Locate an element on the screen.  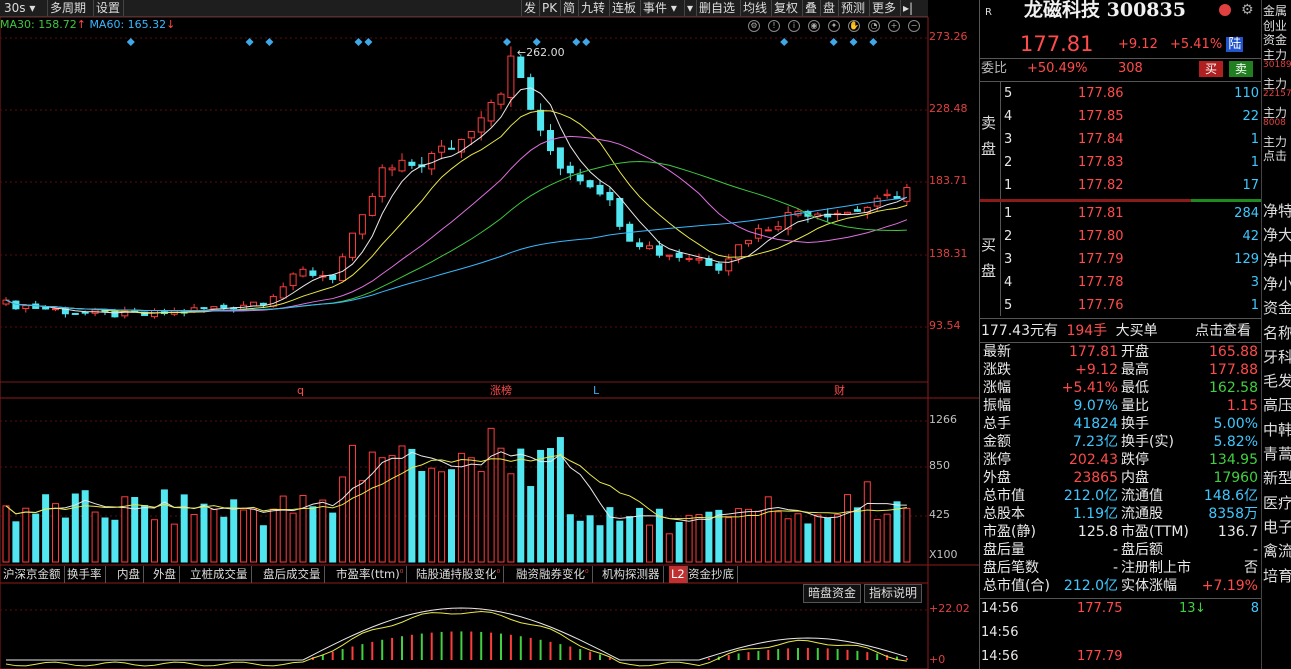
indicator-tab-0: 沪深京金额 is located at coordinates (32, 574).